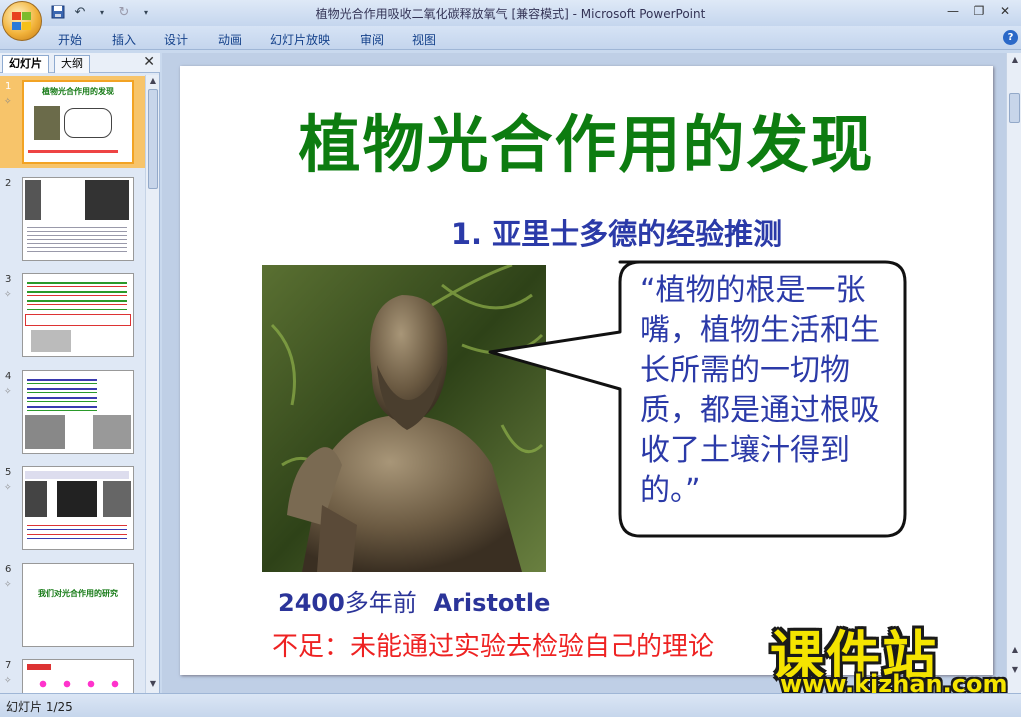  Describe the element at coordinates (1015, 671) in the screenshot. I see `next-slide-icon: ▼` at that location.